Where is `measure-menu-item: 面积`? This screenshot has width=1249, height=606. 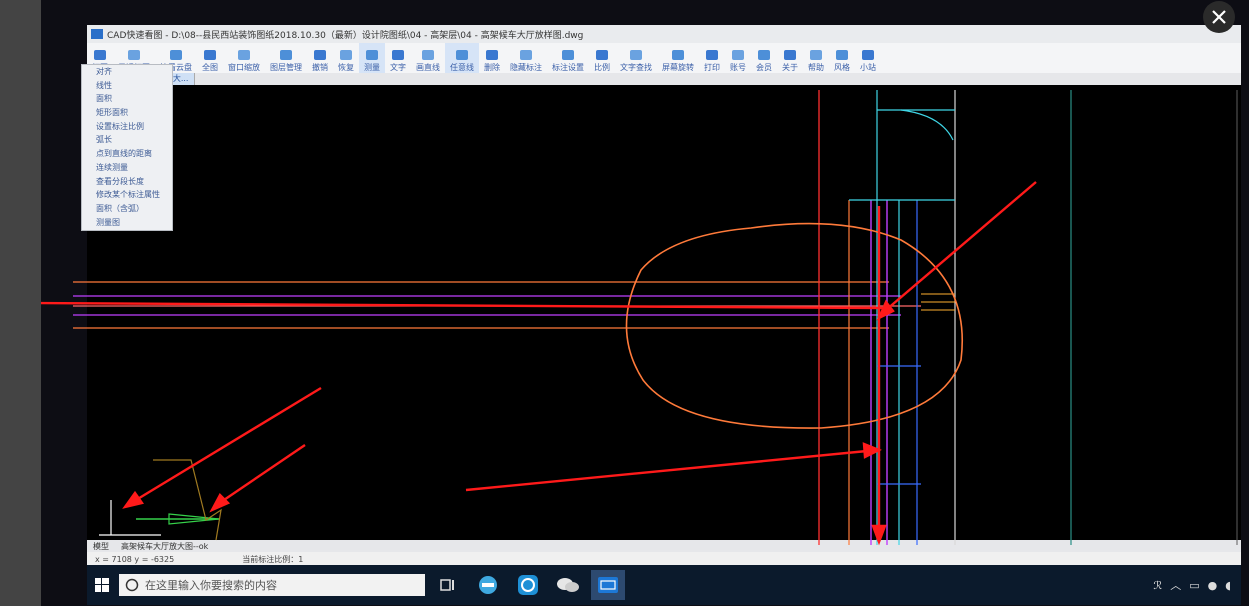 measure-menu-item: 面积 is located at coordinates (127, 99).